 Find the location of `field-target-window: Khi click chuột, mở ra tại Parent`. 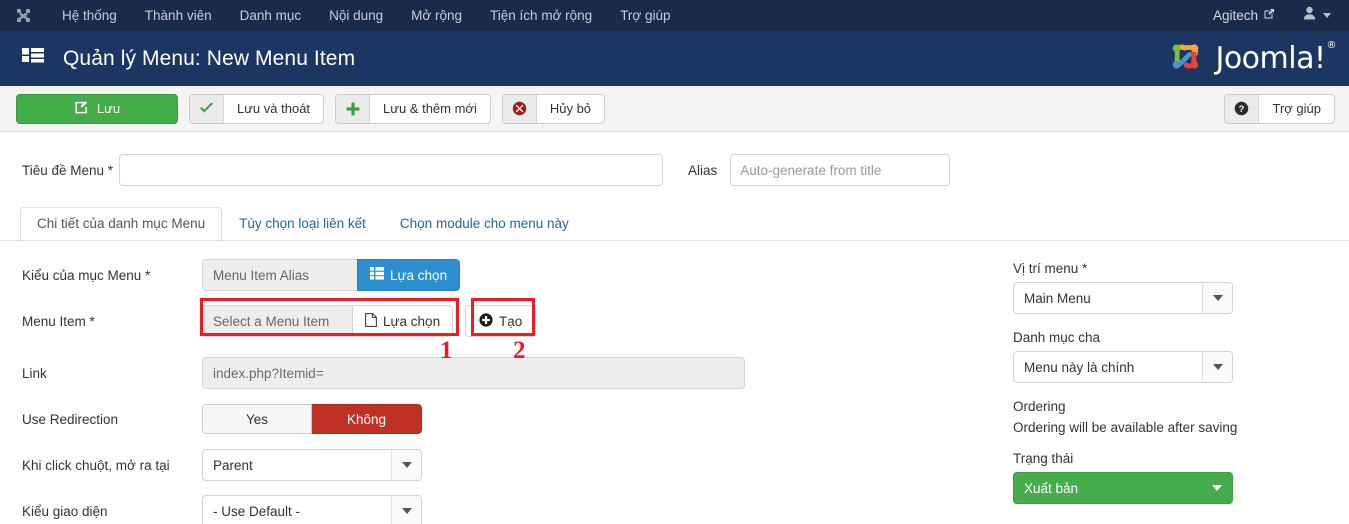

field-target-window: Khi click chuột, mở ra tại Parent is located at coordinates (514, 465).